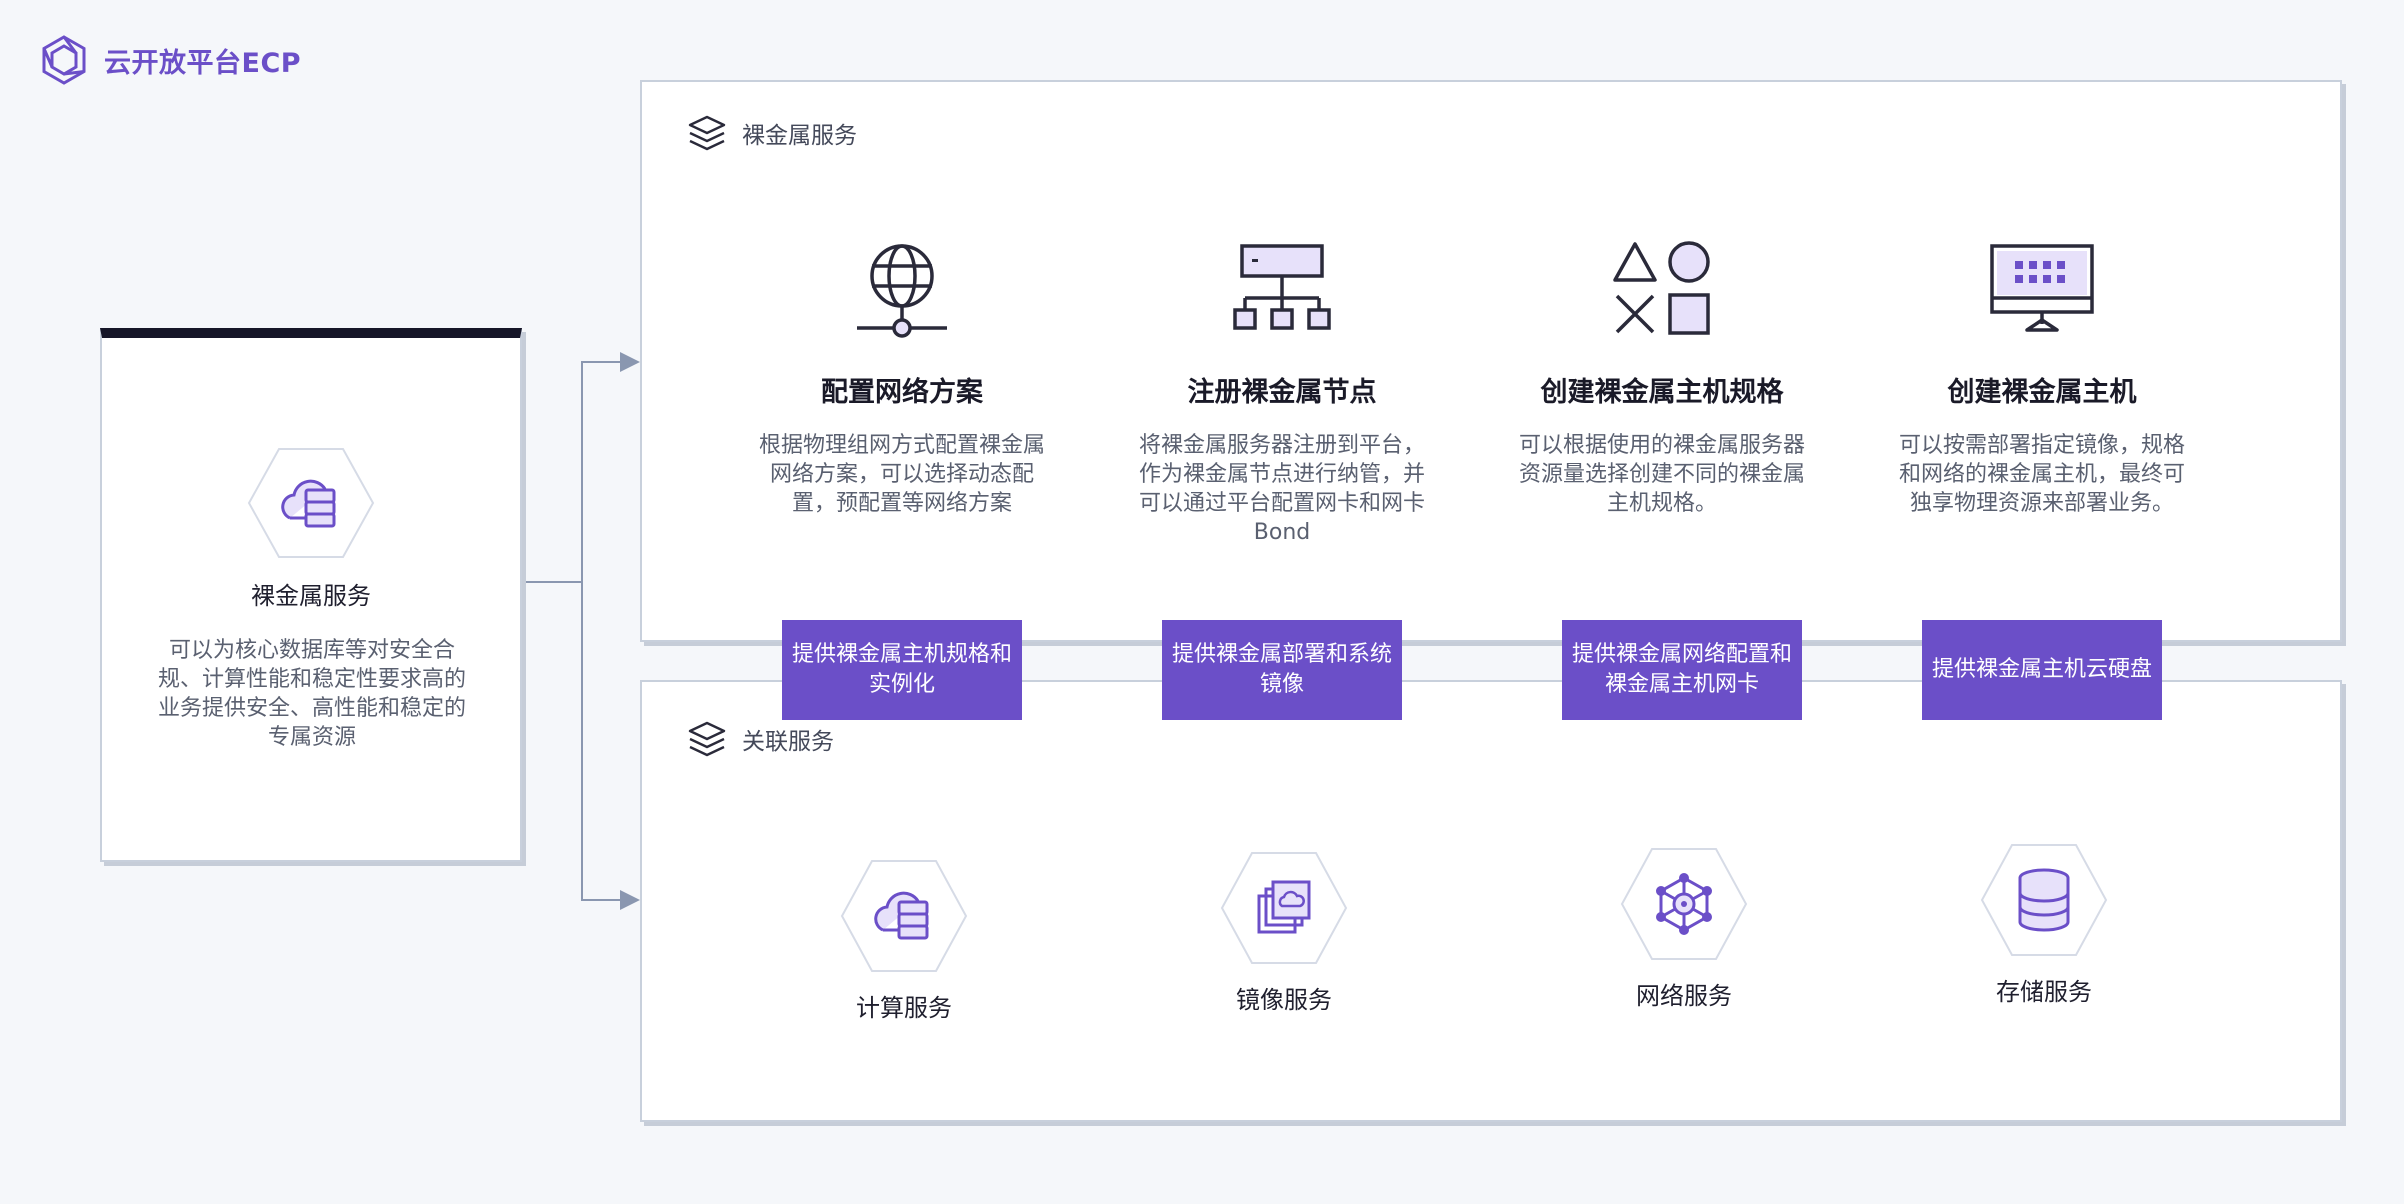 This screenshot has height=1204, width=2404. I want to click on database-icon, so click(2044, 900).